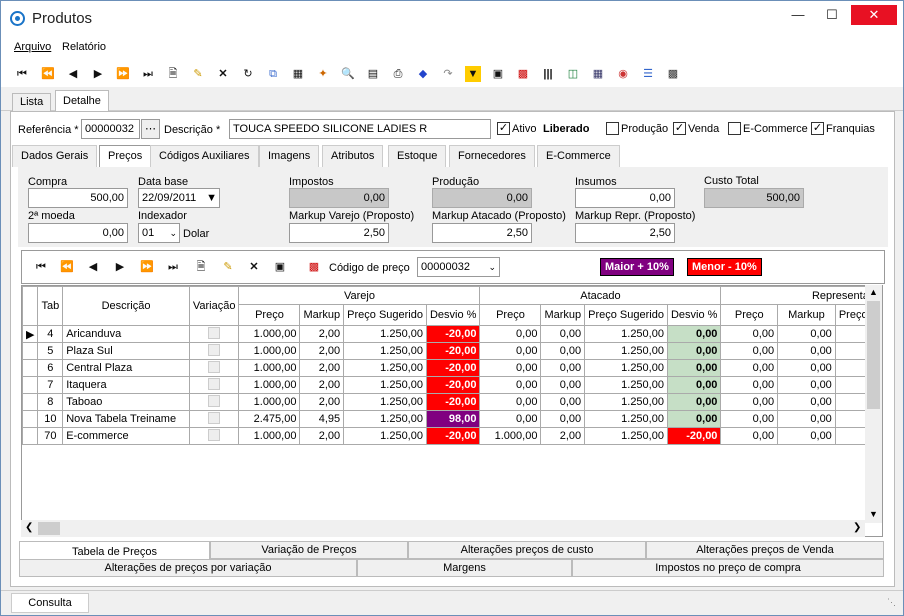 The height and width of the screenshot is (616, 904). What do you see at coordinates (67, 267) in the screenshot?
I see `grid-prev-page-icon: ⏪` at bounding box center [67, 267].